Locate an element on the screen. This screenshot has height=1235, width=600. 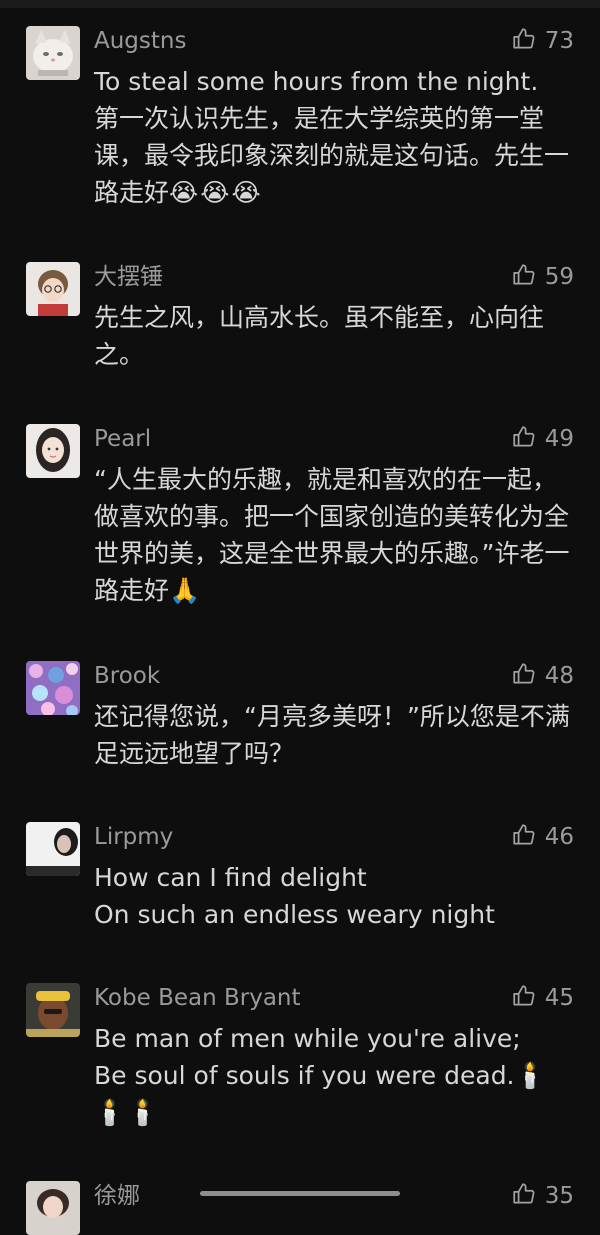
like-count: 49 is located at coordinates (559, 439).